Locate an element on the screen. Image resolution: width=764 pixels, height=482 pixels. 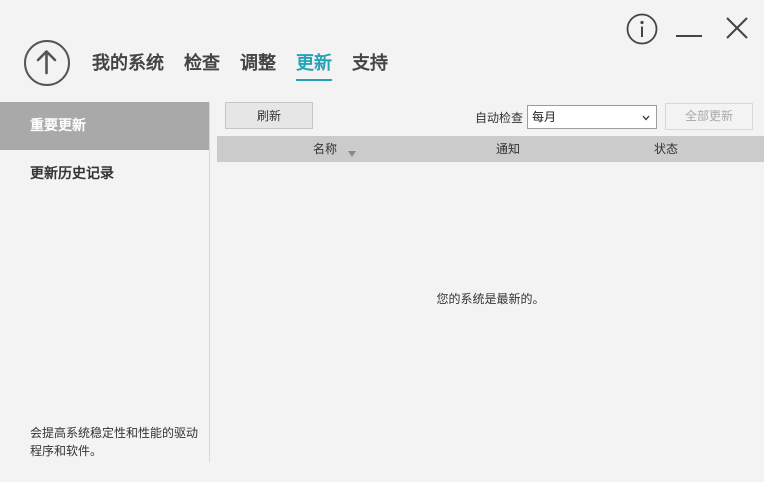
sidebar-item-important-updates: 重要更新 is located at coordinates (104, 126).